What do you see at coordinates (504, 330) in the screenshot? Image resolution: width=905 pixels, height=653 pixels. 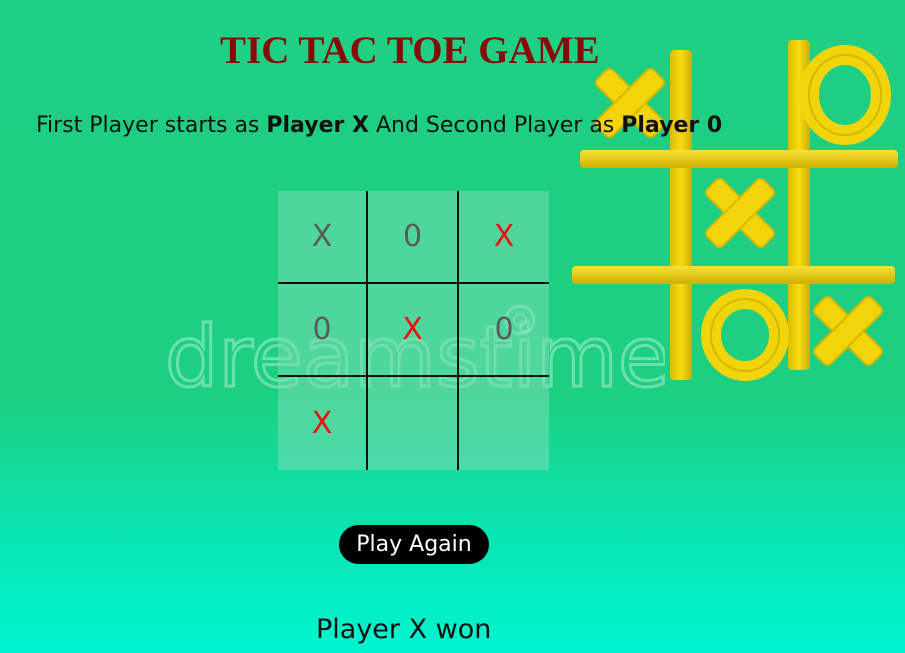 I see `board-cell-2-3: 0` at bounding box center [504, 330].